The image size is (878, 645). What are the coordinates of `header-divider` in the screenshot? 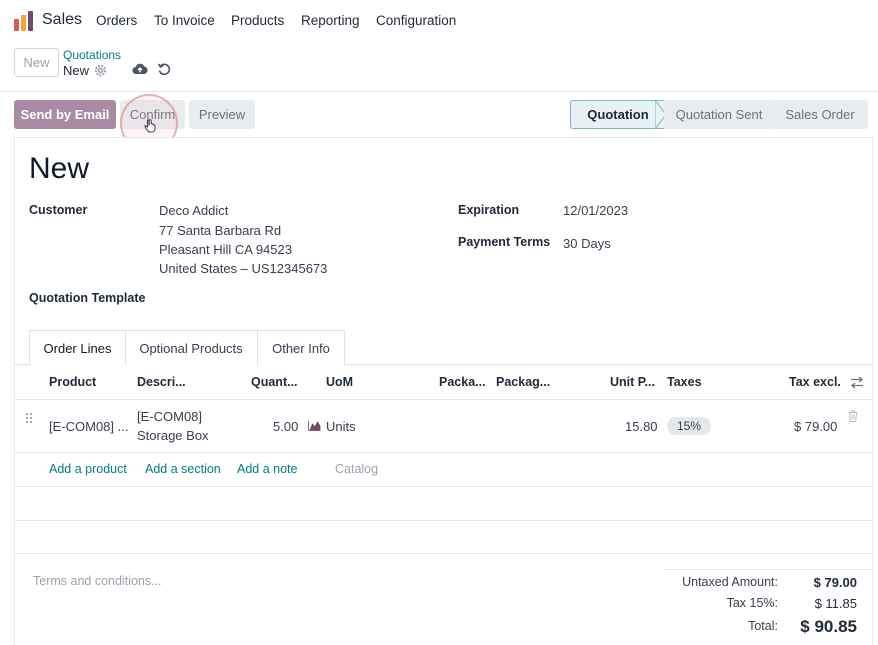 It's located at (439, 91).